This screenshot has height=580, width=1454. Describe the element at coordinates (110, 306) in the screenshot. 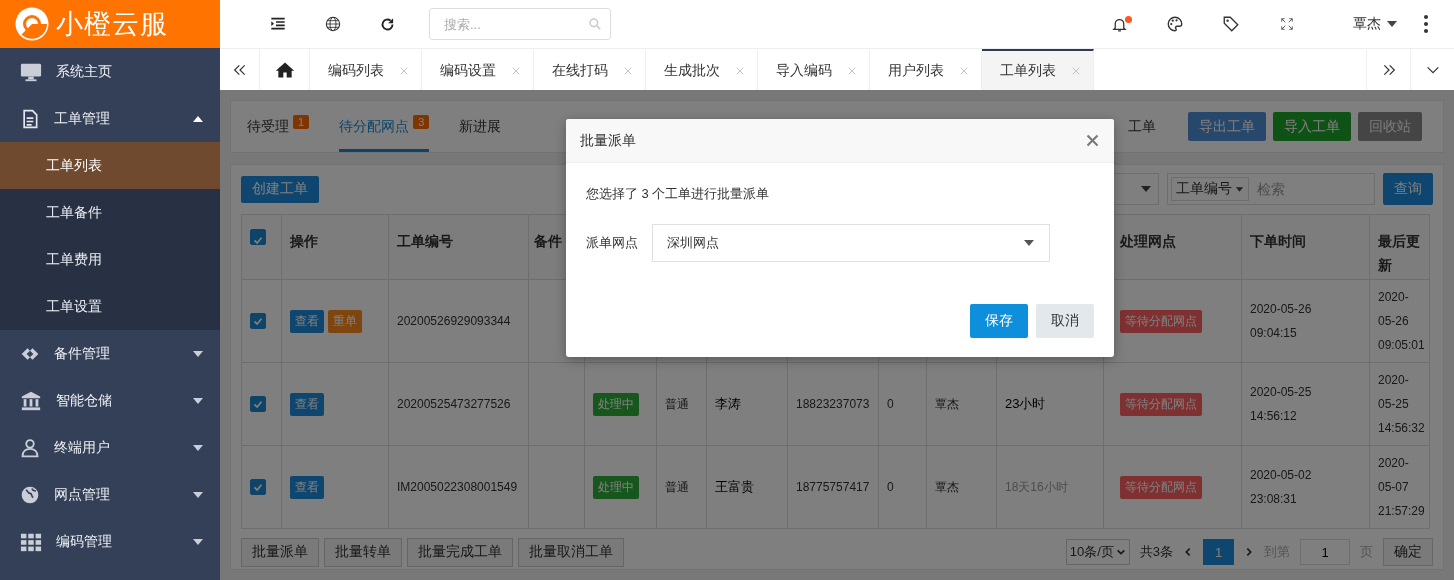

I see `sidebar-subitem: 工单设置` at that location.